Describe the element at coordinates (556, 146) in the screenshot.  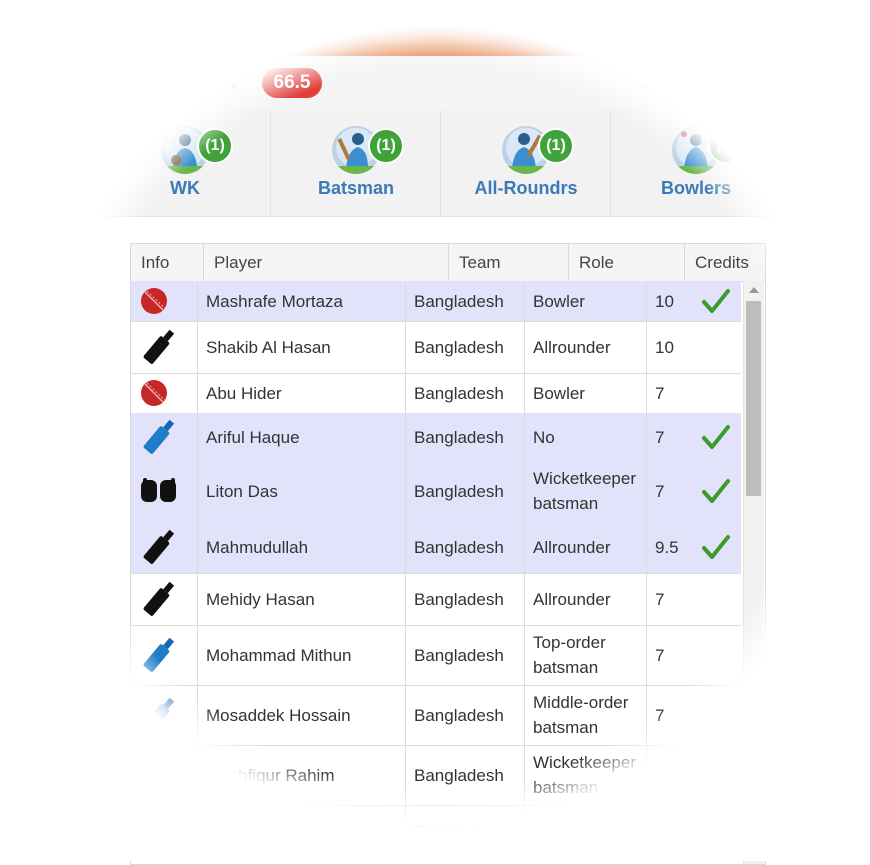
I see `tab-allrounders-count: (1)` at that location.